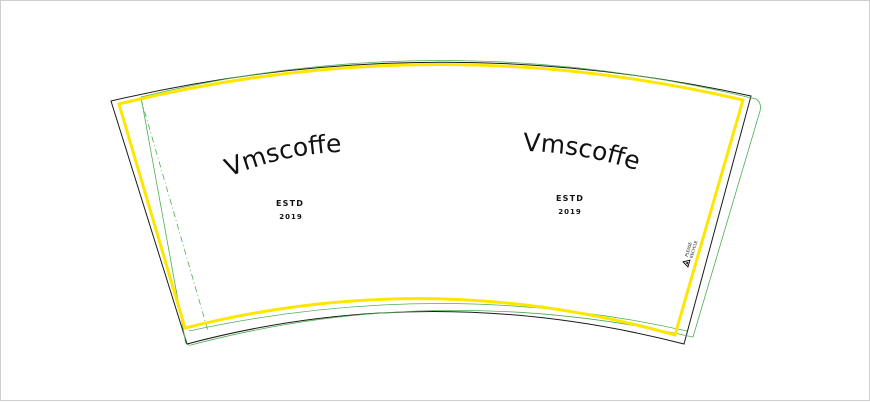 The image size is (870, 402). What do you see at coordinates (570, 198) in the screenshot?
I see `estd-label-right: ESTD` at bounding box center [570, 198].